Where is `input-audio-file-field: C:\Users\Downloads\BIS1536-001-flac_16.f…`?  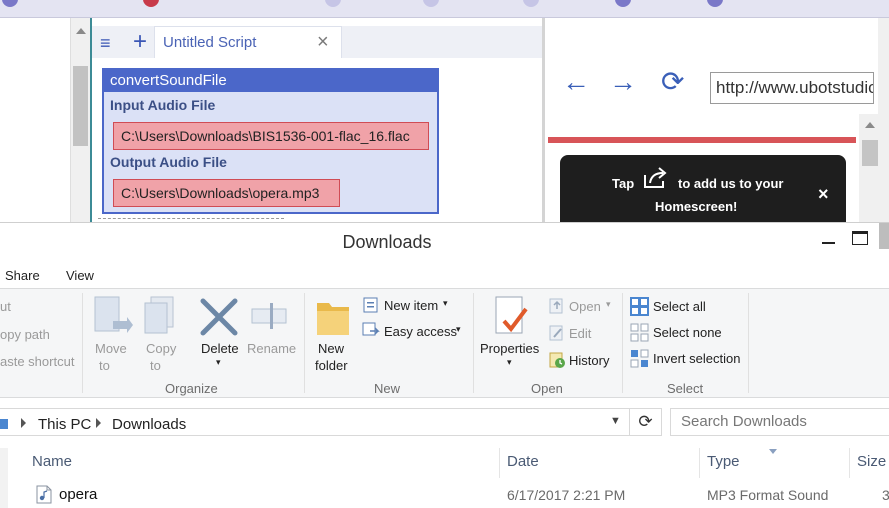 input-audio-file-field: C:\Users\Downloads\BIS1536-001-flac_16.f… is located at coordinates (271, 136).